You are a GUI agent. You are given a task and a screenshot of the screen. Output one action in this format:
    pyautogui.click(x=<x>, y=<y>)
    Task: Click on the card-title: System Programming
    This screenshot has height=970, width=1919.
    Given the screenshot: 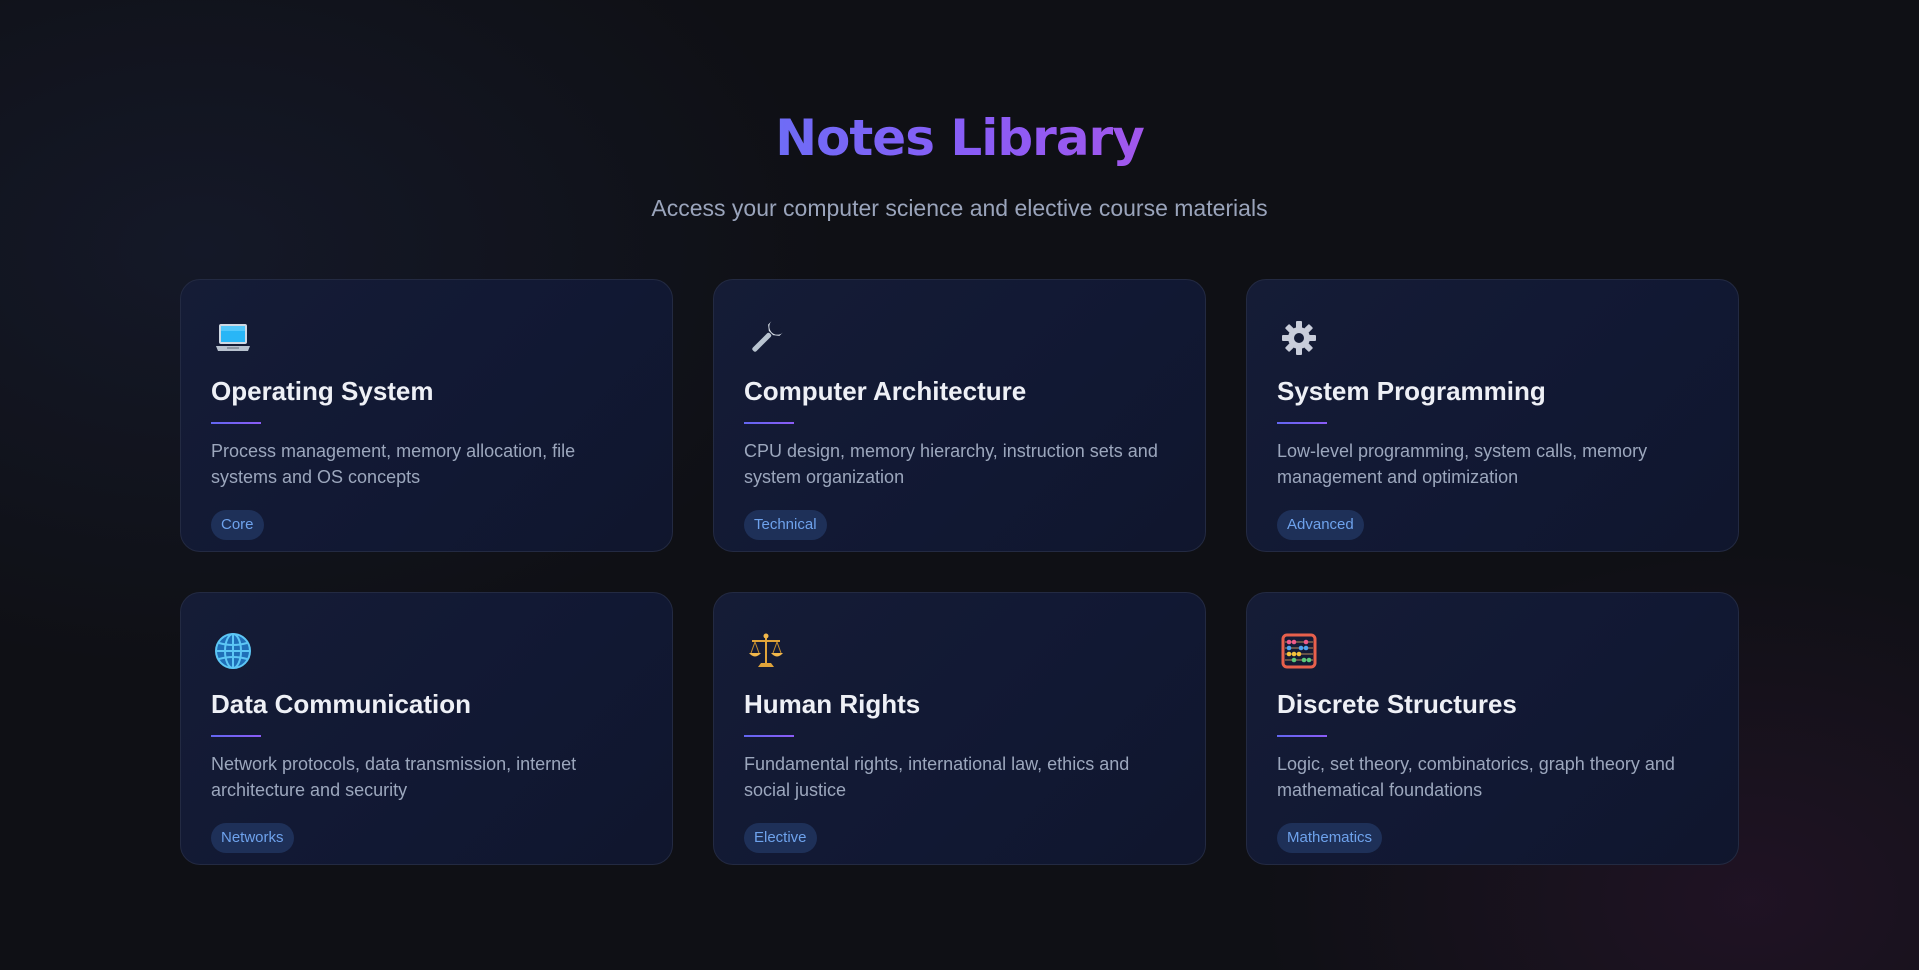 What is the action you would take?
    pyautogui.click(x=1411, y=391)
    